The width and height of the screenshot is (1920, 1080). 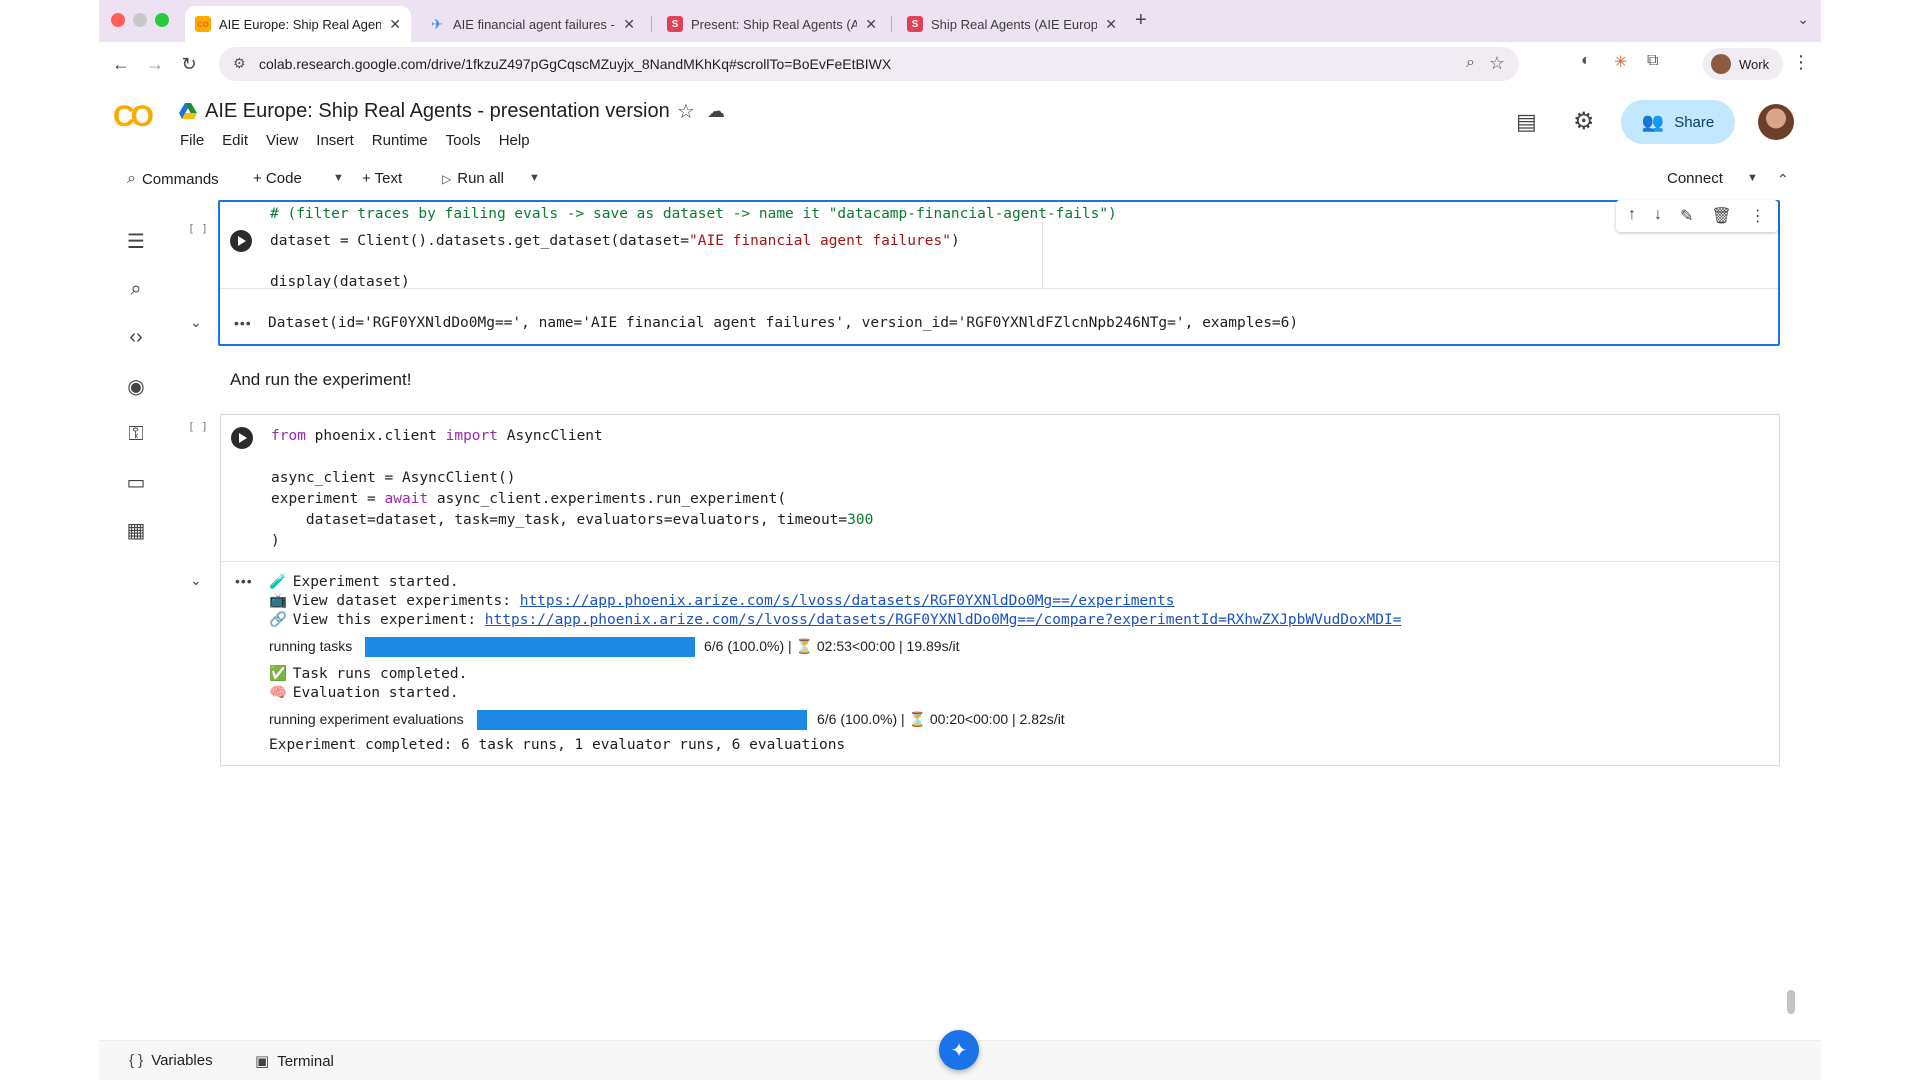 What do you see at coordinates (1743, 64) in the screenshot?
I see `profile-button: Work` at bounding box center [1743, 64].